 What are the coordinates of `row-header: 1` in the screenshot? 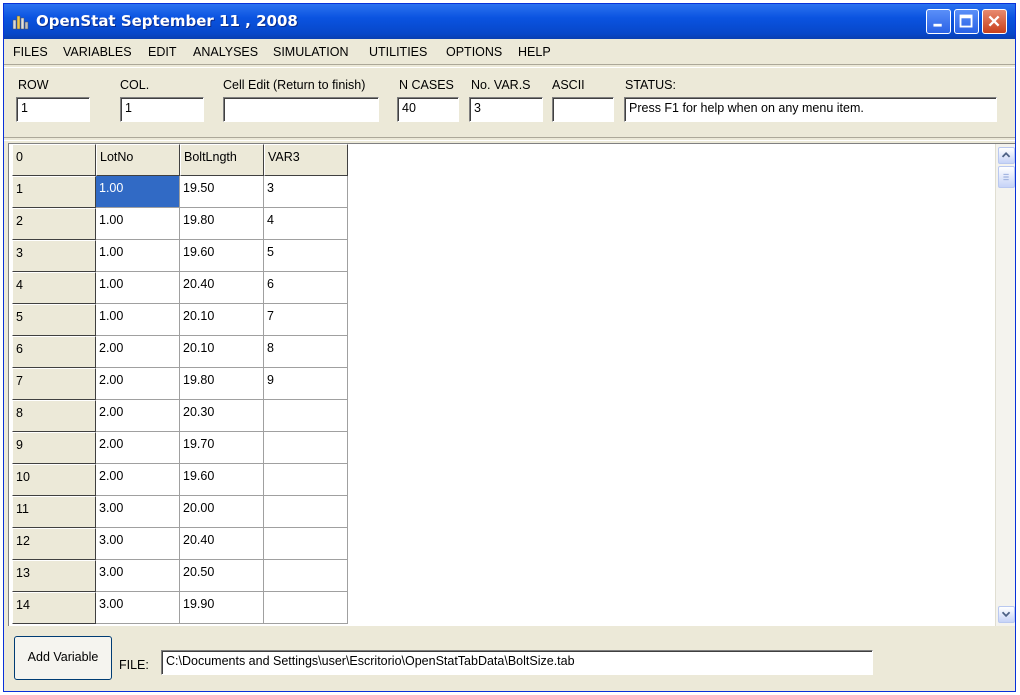 It's located at (54, 192).